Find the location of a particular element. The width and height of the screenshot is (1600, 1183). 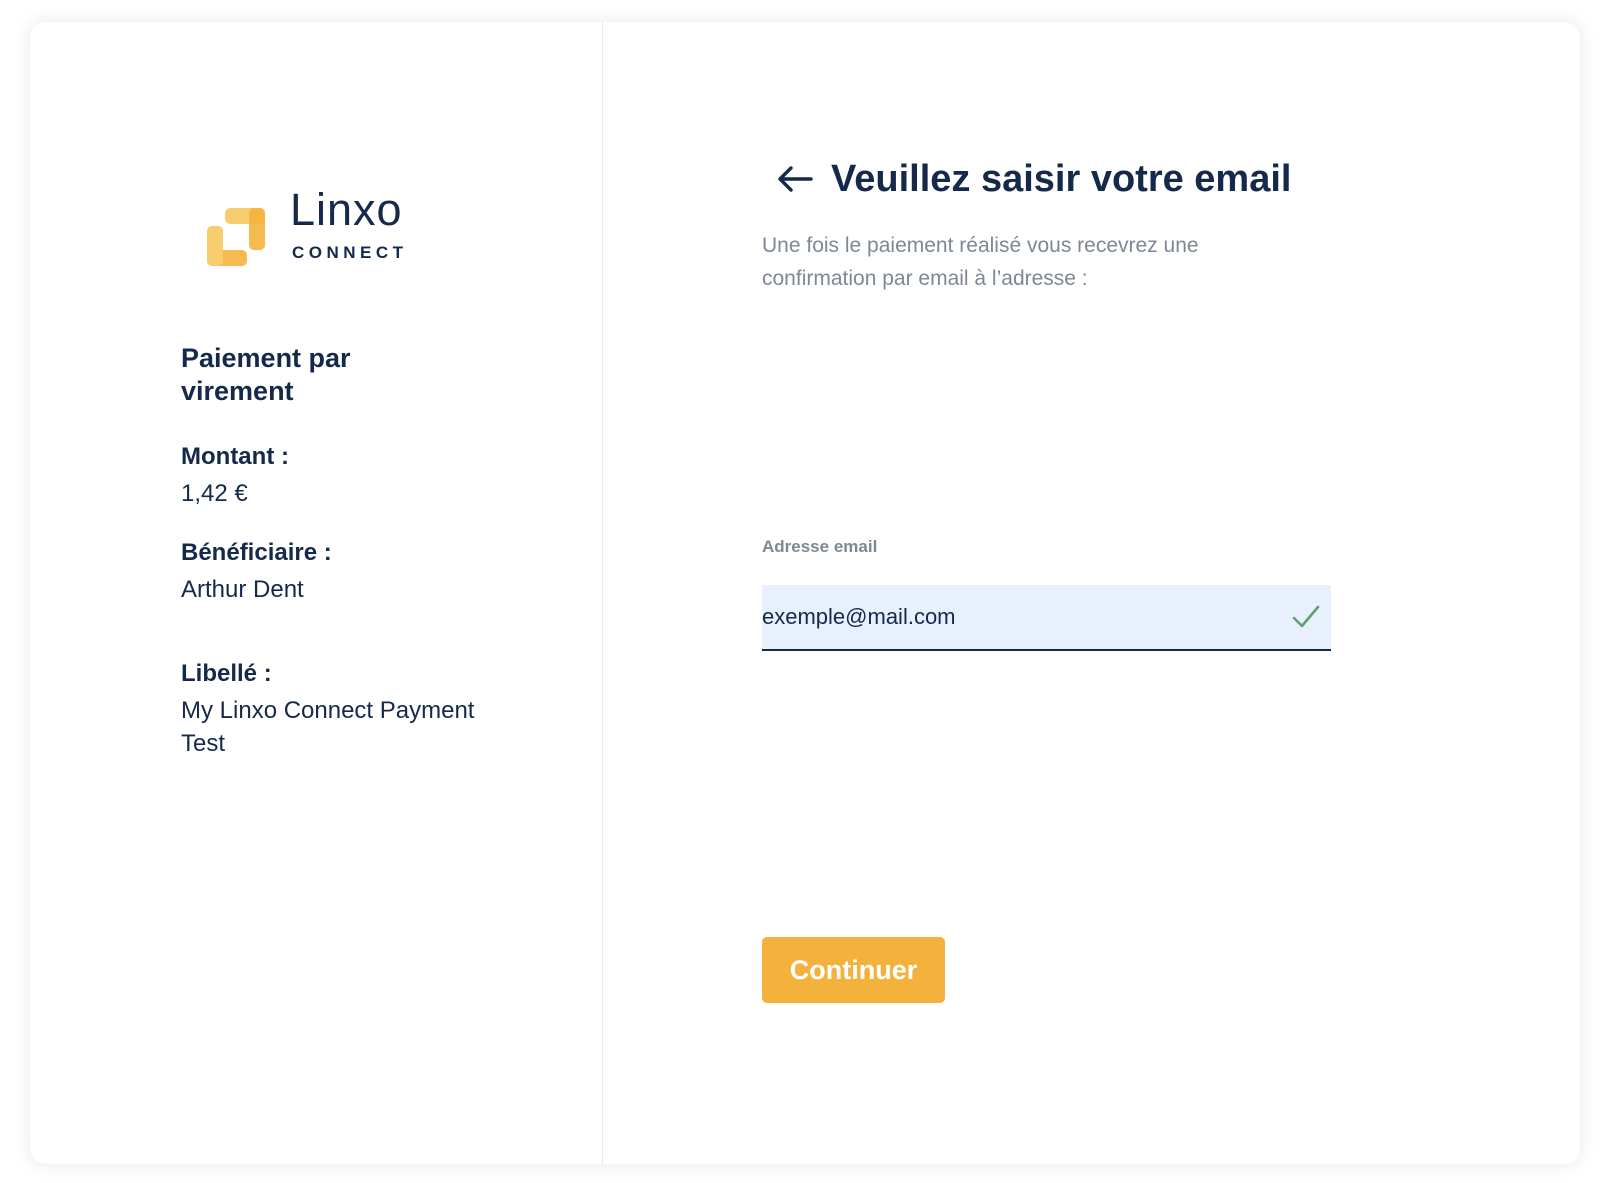

back-button is located at coordinates (795, 179).